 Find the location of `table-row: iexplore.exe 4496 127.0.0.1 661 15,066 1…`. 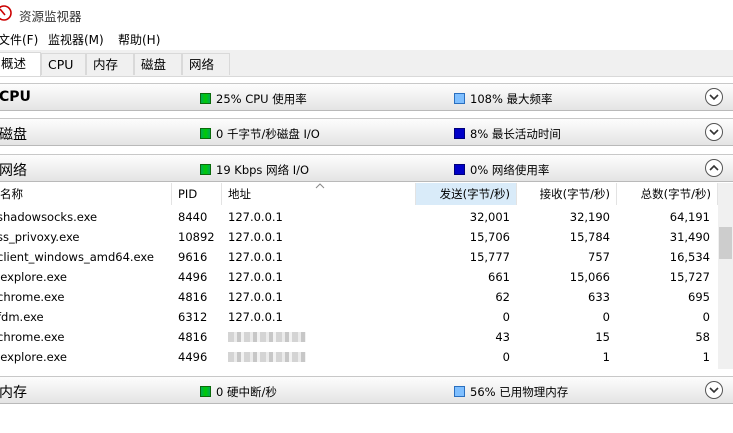

table-row: iexplore.exe 4496 127.0.0.1 661 15,066 1… is located at coordinates (366, 277).